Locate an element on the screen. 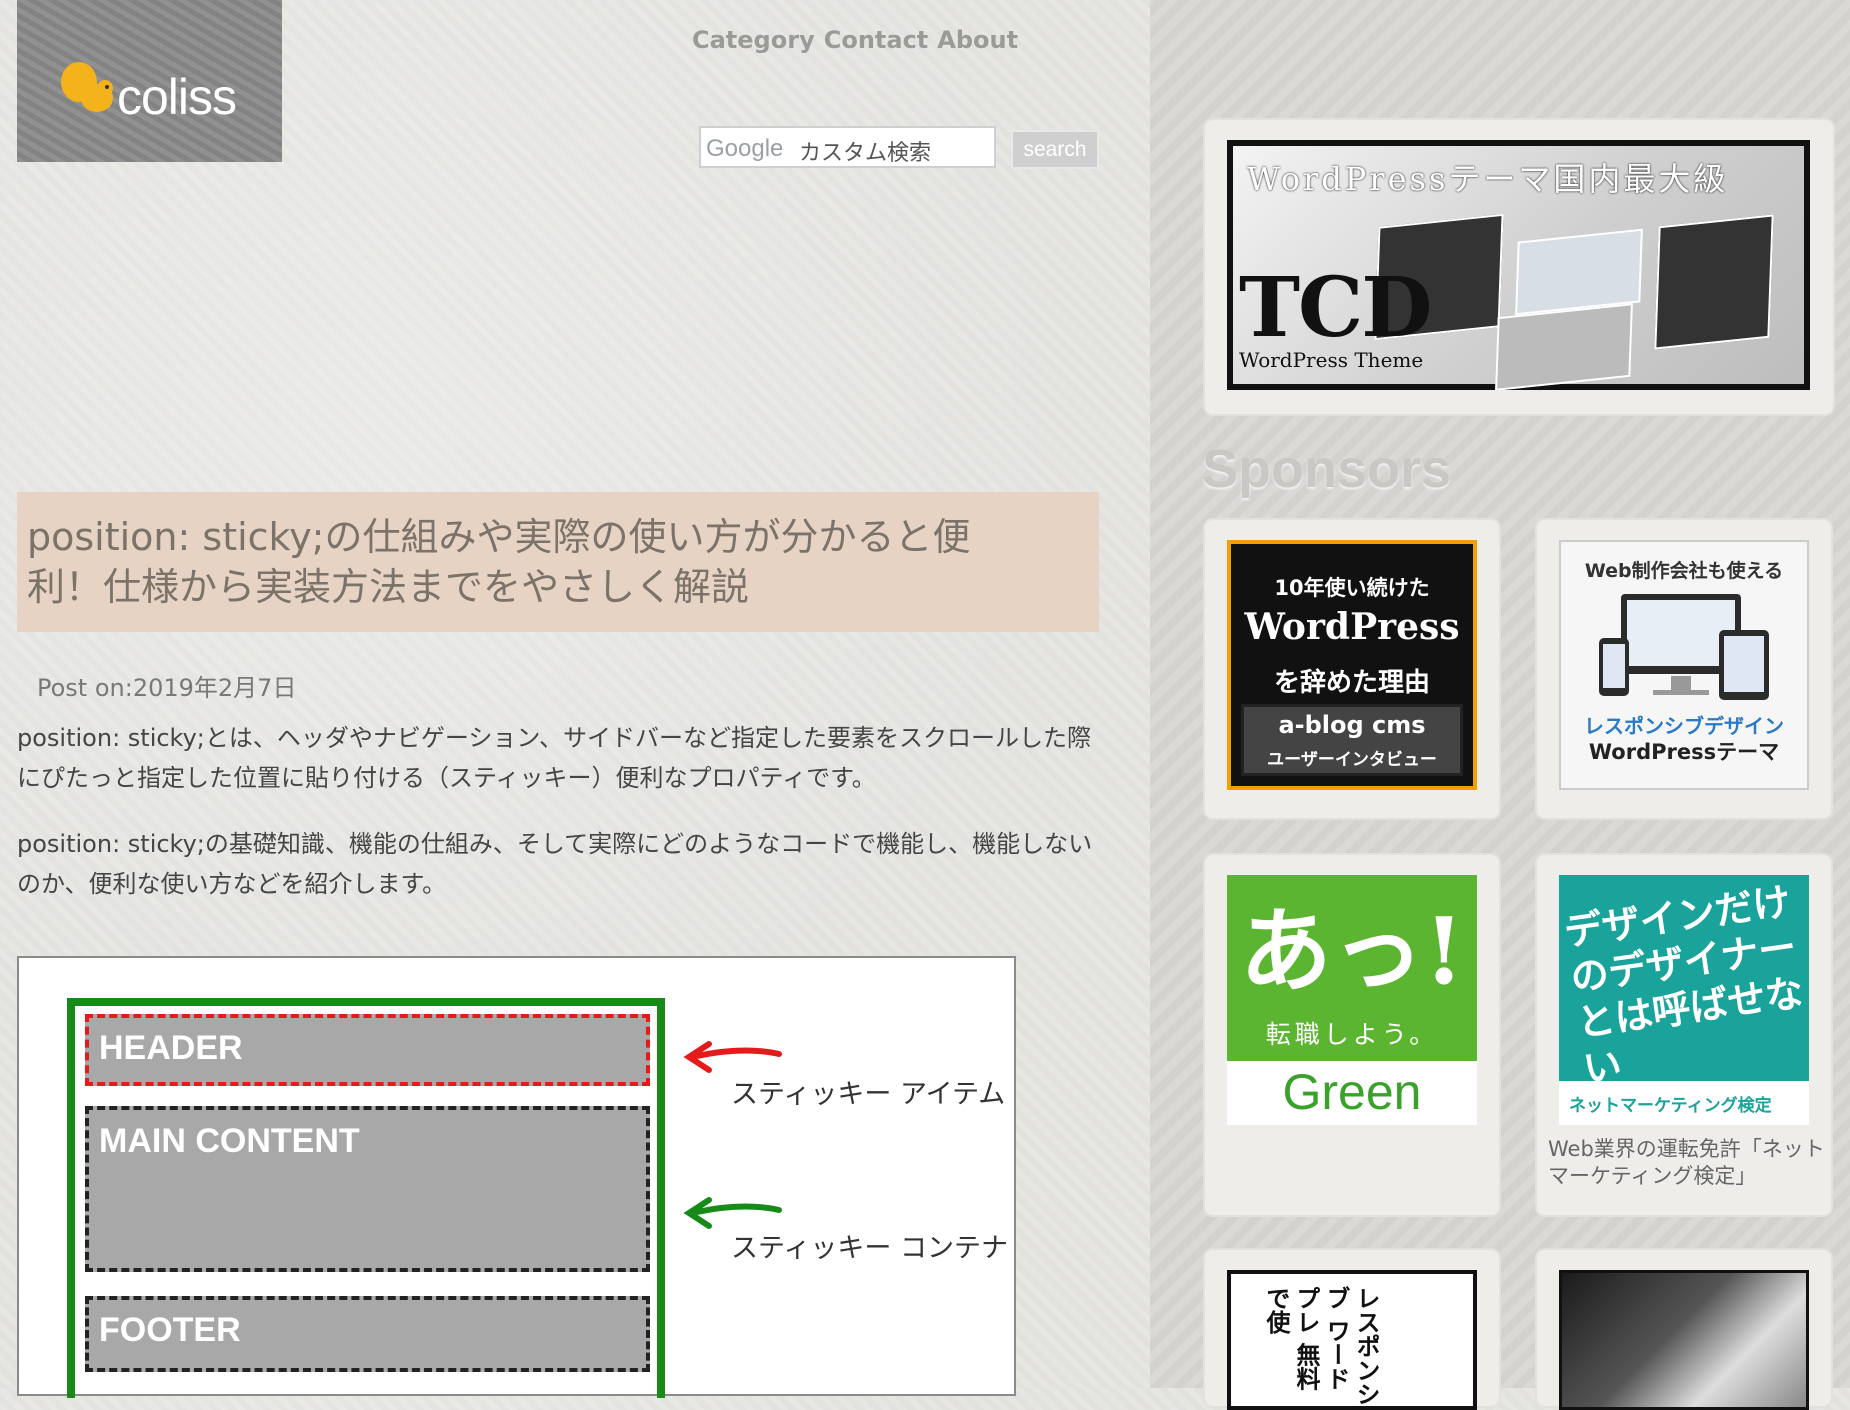  ad-text: 転職しよう。 is located at coordinates (1352, 1034).